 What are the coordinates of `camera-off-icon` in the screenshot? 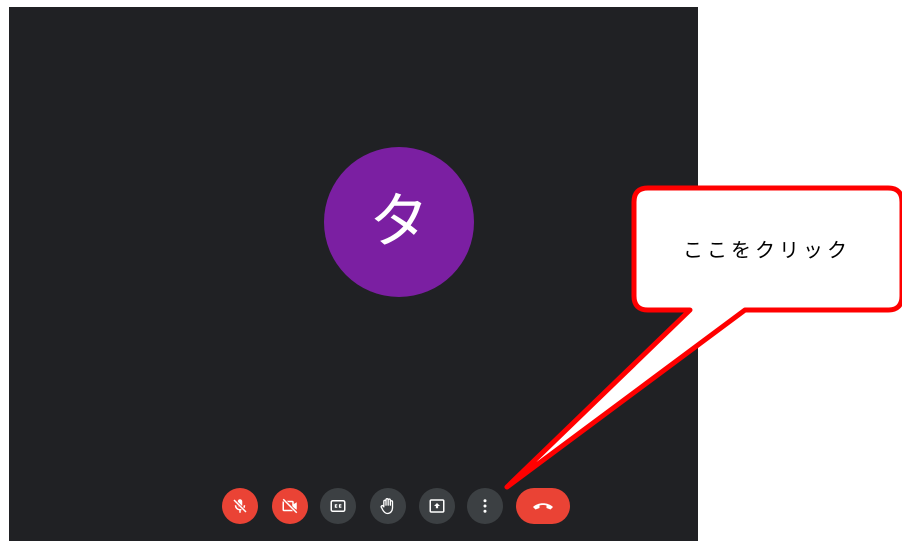 It's located at (290, 506).